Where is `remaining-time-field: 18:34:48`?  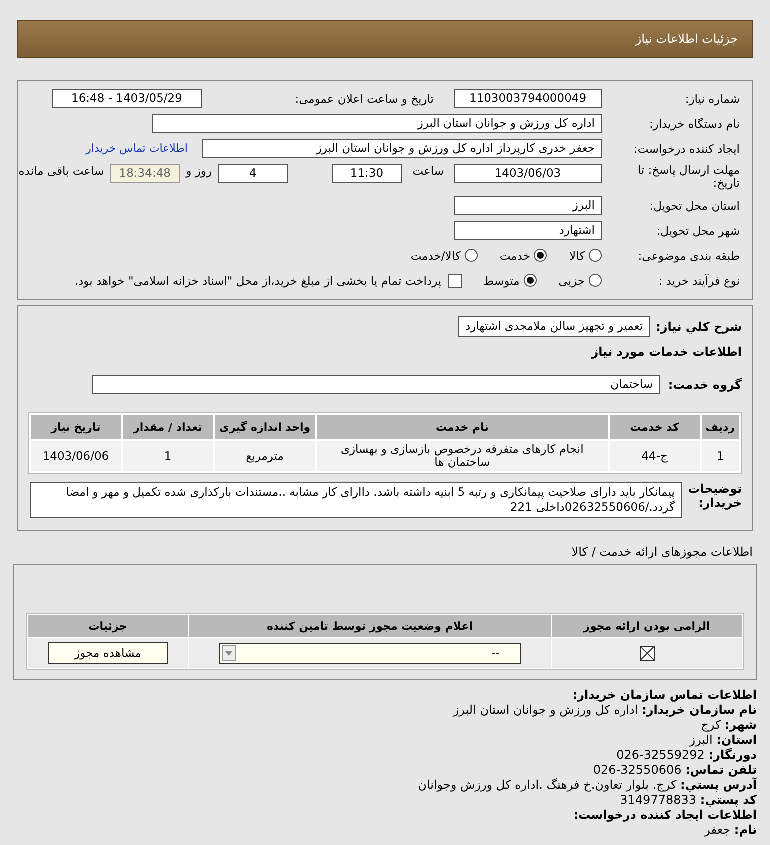
remaining-time-field: 18:34:48 is located at coordinates (145, 173).